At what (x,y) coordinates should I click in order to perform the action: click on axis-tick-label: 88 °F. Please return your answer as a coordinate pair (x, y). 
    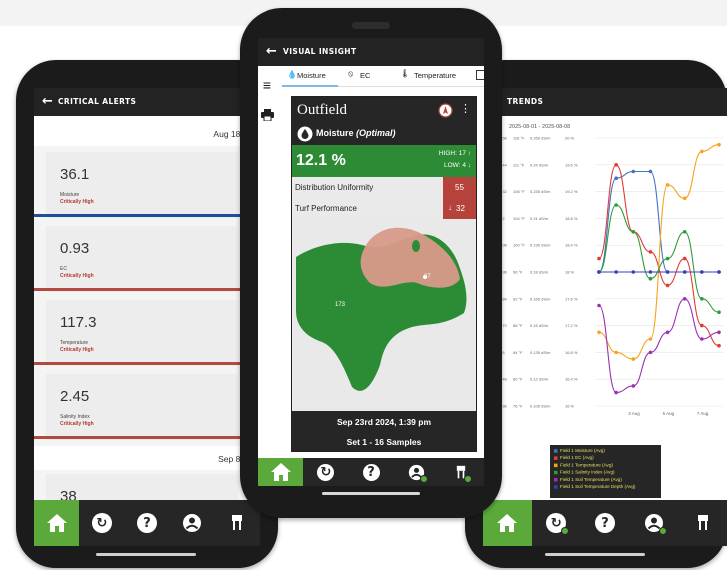
    Looking at the image, I should click on (518, 325).